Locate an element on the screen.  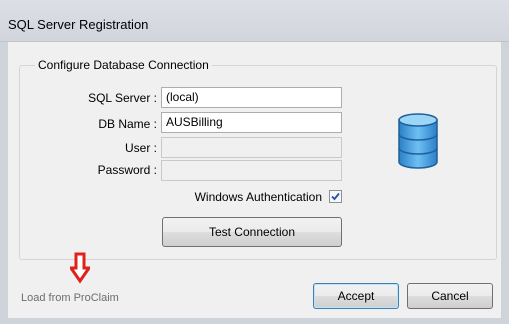
accept-button: Accept is located at coordinates (356, 296).